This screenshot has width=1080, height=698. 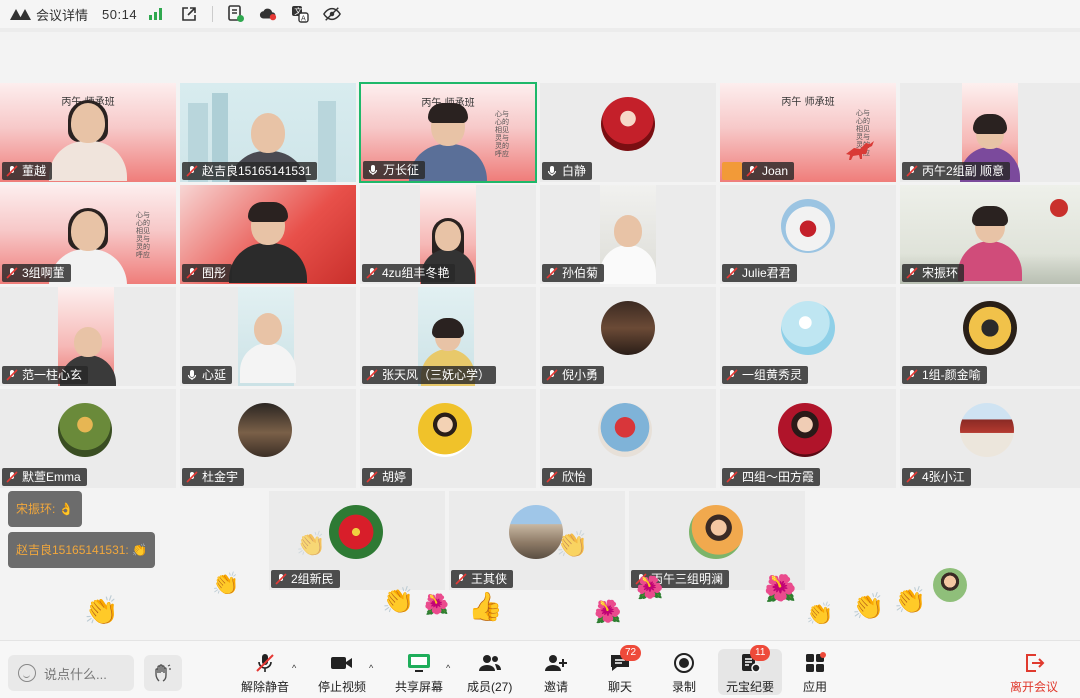 I want to click on raise-hand-icon, so click(x=163, y=673).